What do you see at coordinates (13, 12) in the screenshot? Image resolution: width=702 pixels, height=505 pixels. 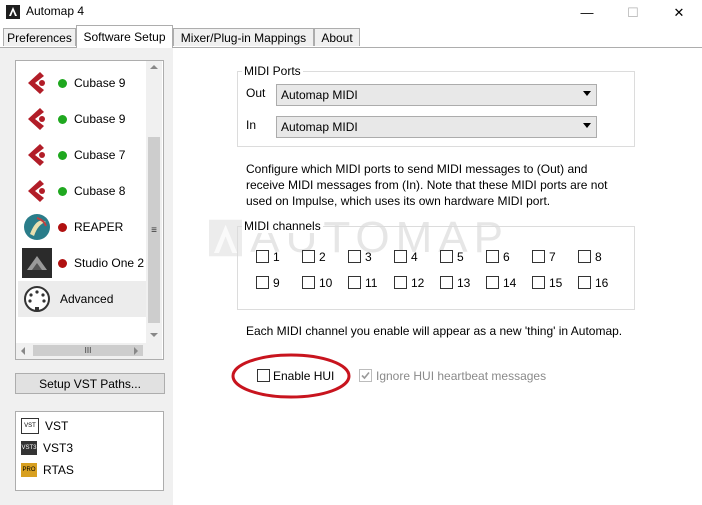 I see `automap-app-icon` at bounding box center [13, 12].